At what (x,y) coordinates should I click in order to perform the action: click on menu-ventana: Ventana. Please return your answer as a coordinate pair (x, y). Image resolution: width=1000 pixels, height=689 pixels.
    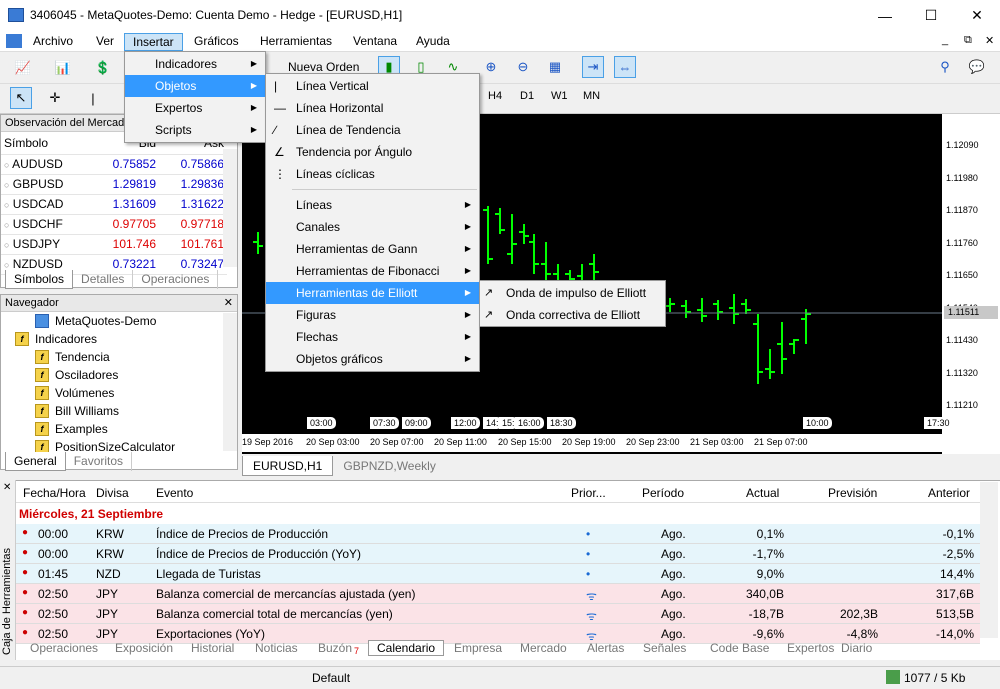
    Looking at the image, I should click on (375, 42).